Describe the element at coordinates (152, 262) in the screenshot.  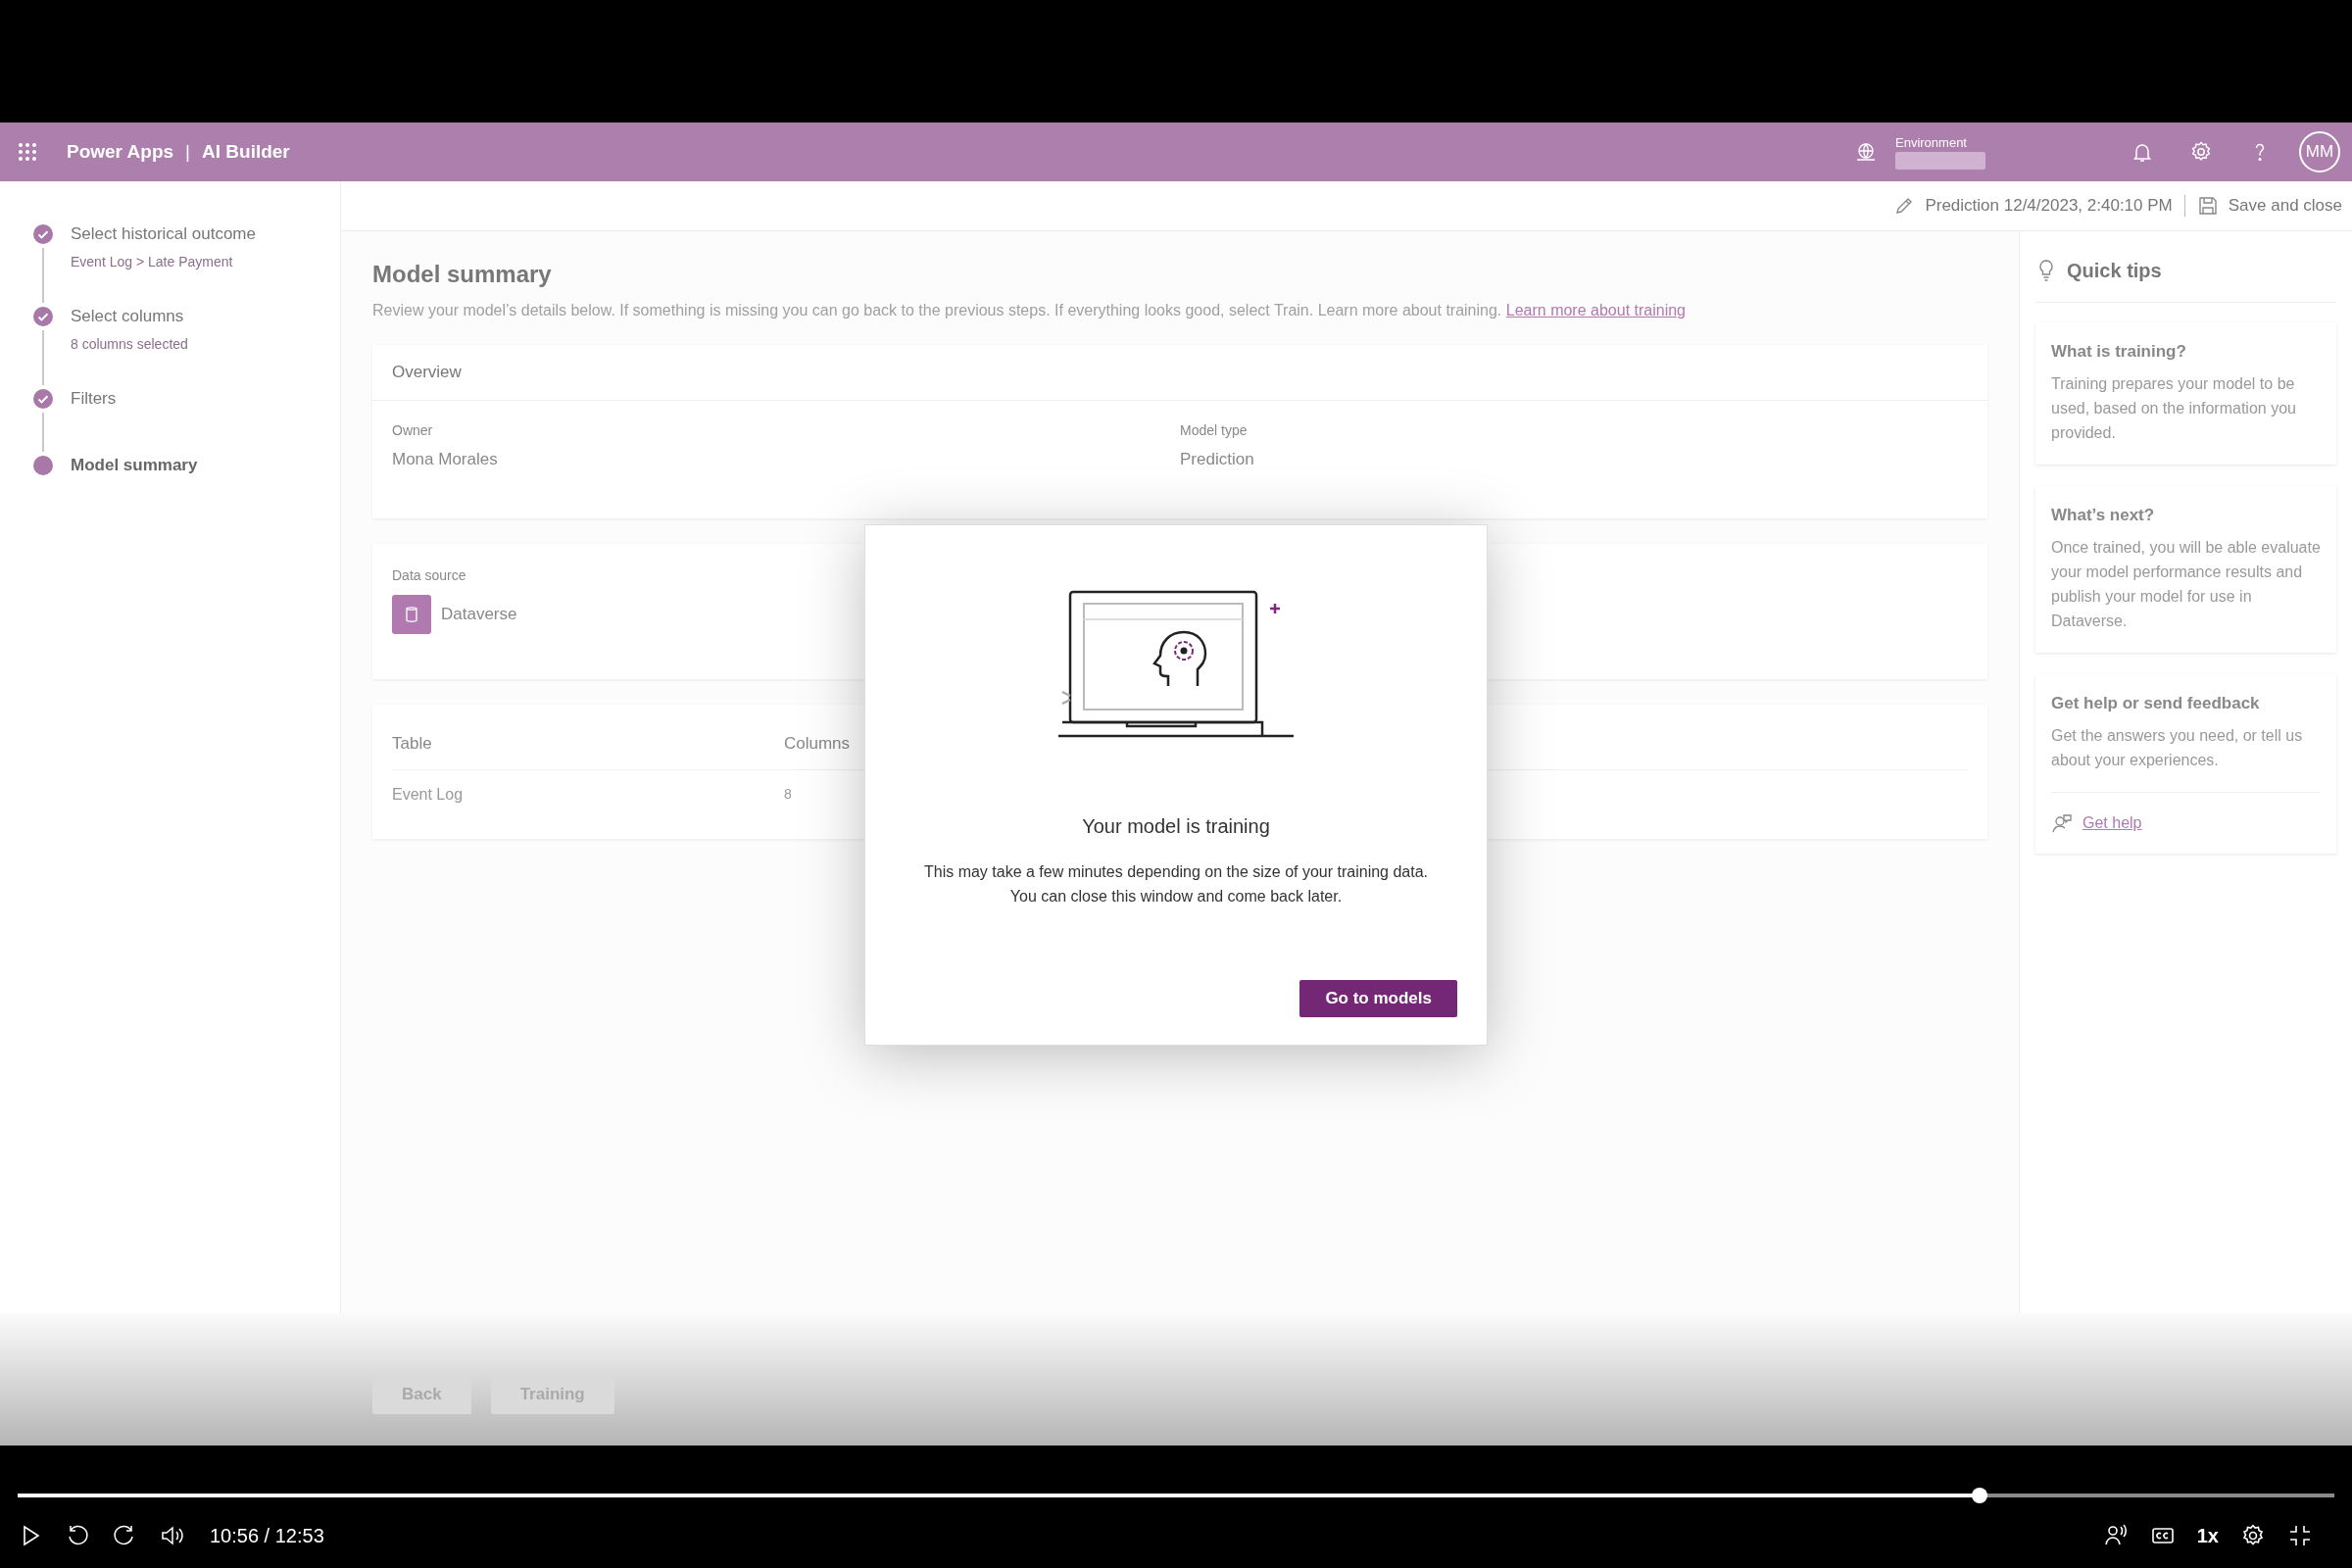
I see `step-detail: Event Log > Late Payment` at that location.